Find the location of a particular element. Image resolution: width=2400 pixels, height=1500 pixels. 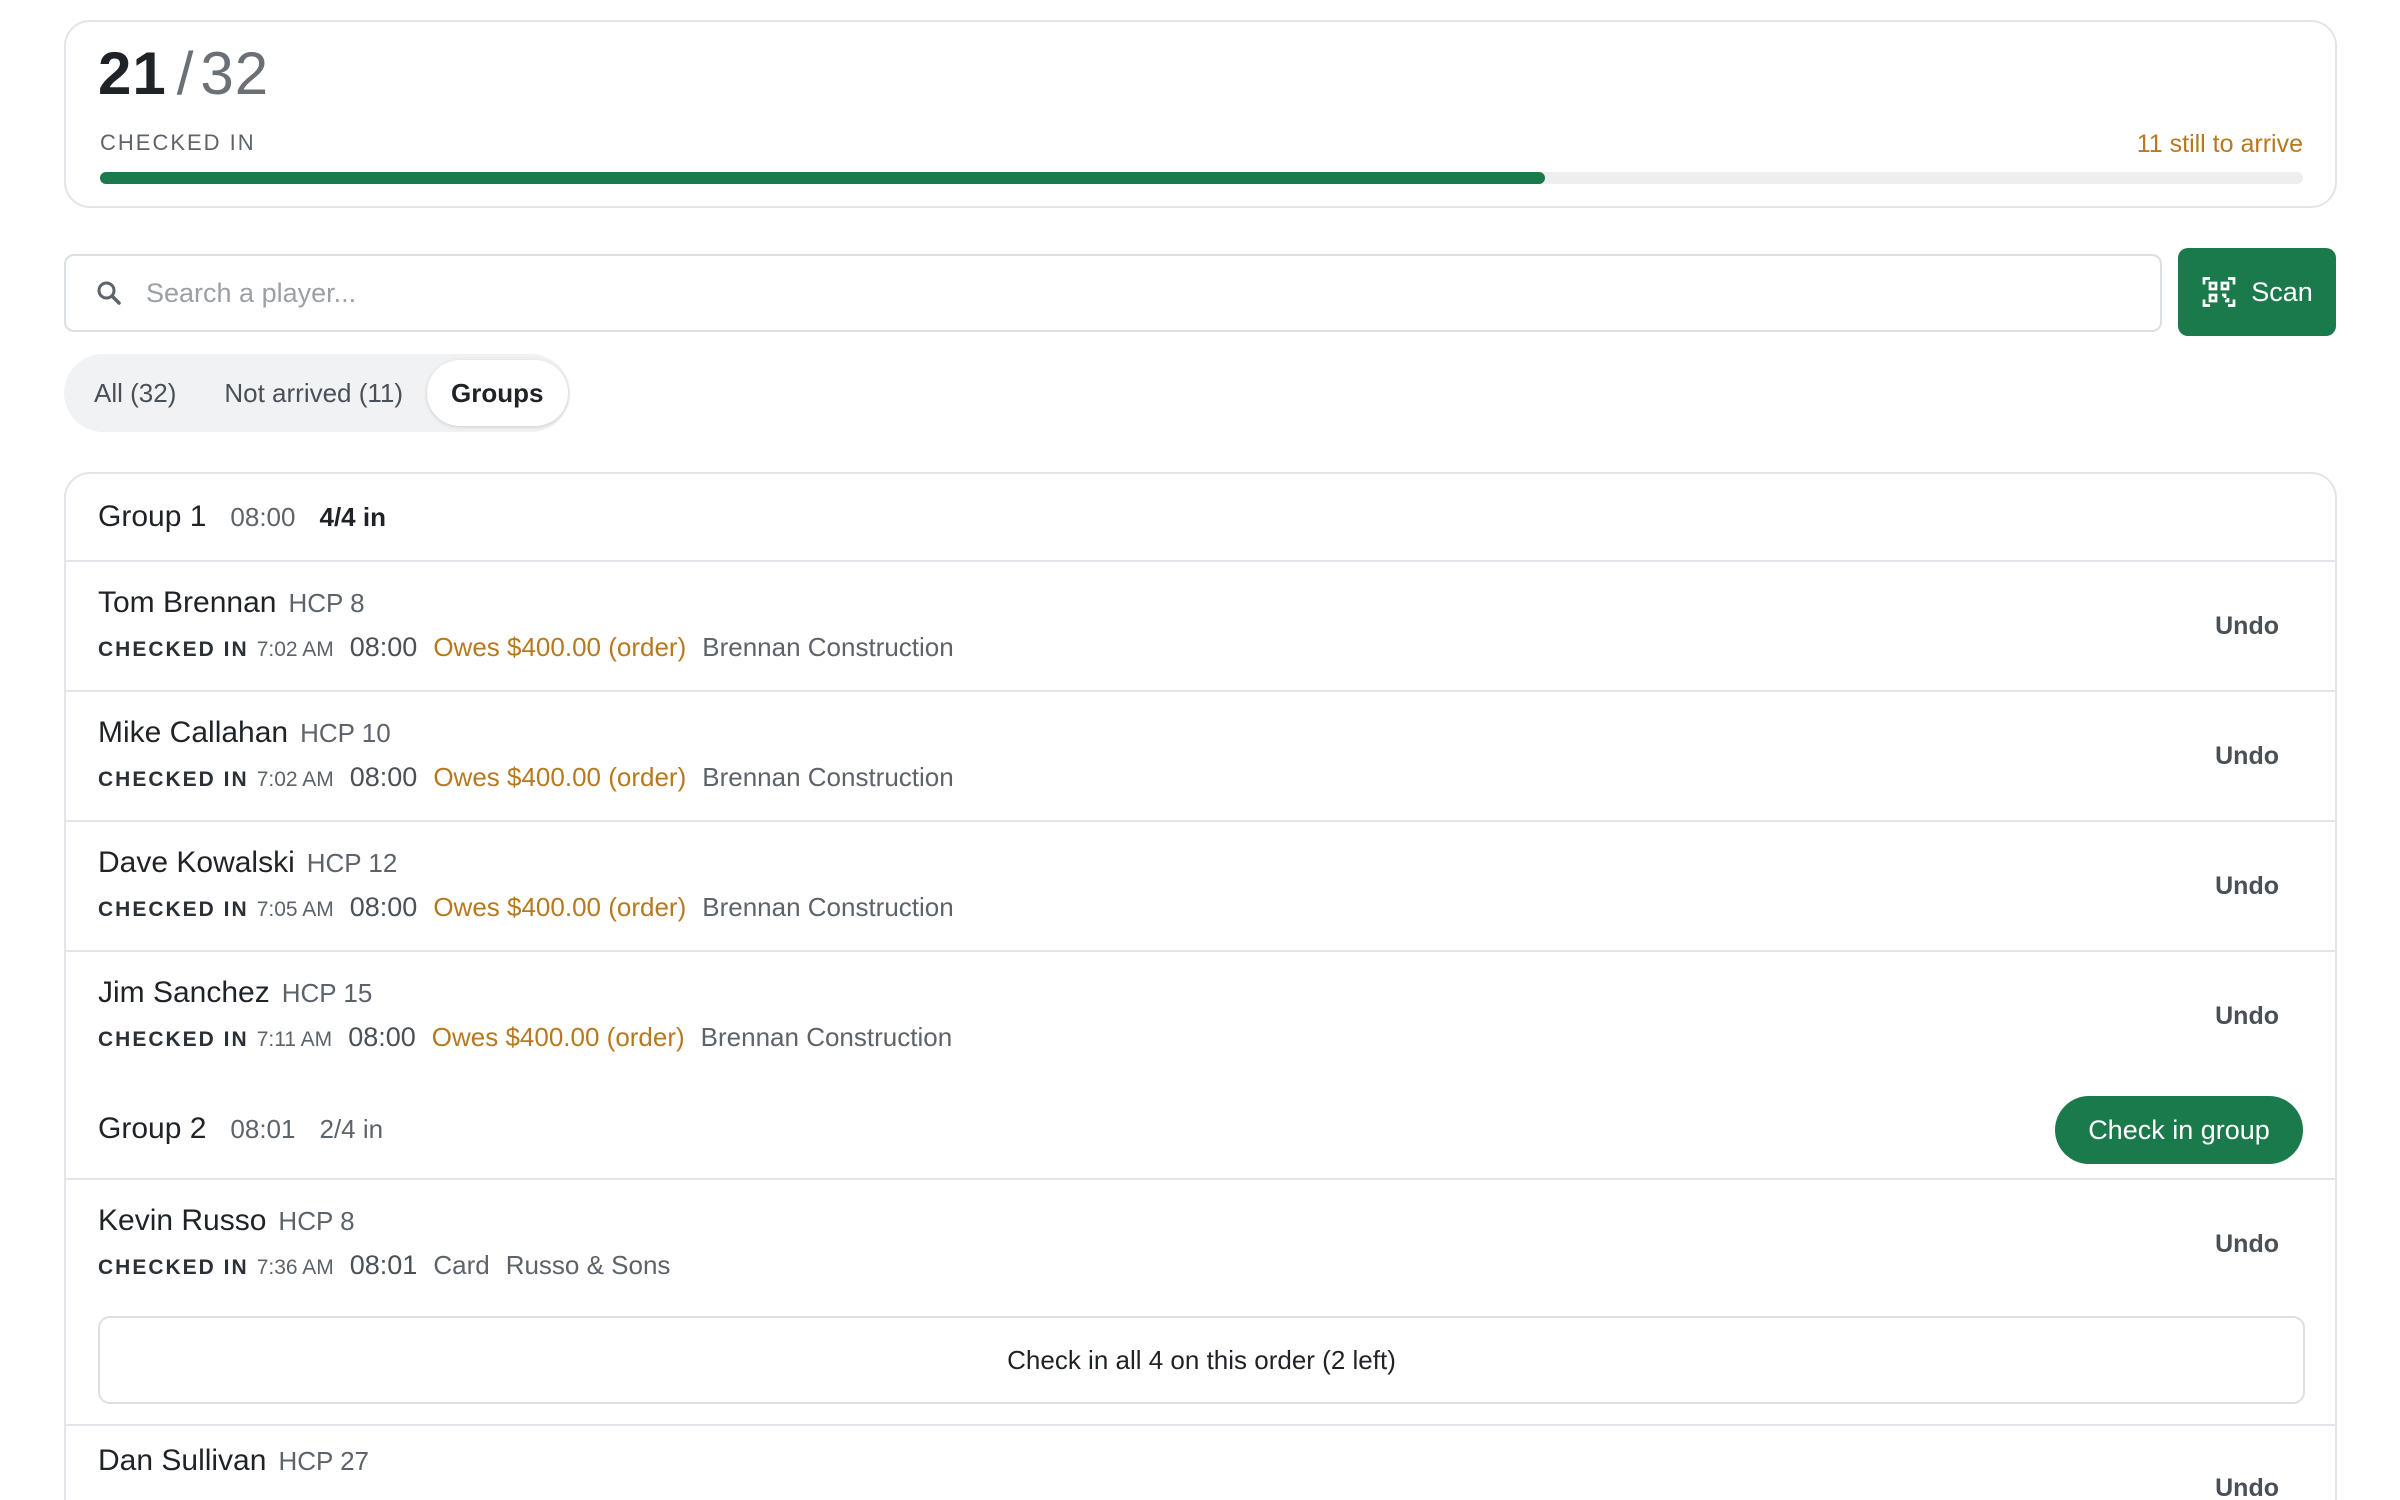

checked-in-count: 21 is located at coordinates (132, 73).